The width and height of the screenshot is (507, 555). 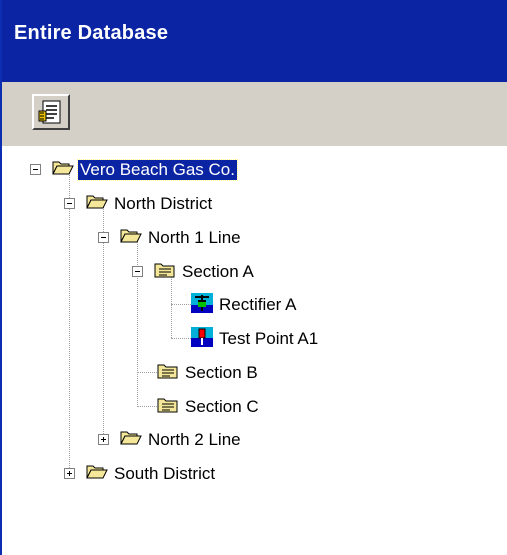 I want to click on tree-label: Section A, so click(x=218, y=272).